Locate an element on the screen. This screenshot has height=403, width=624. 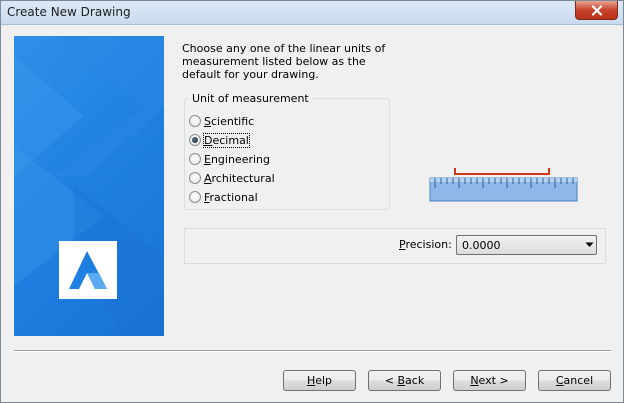
close-icon is located at coordinates (596, 10).